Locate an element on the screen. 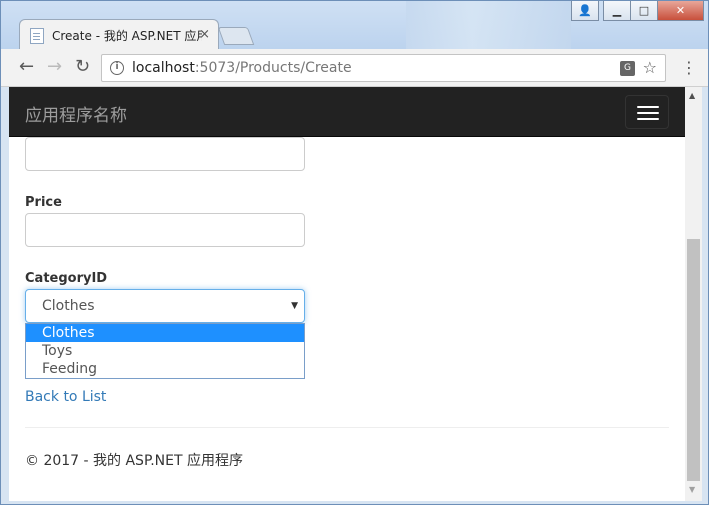  category-option: Toys is located at coordinates (165, 351).